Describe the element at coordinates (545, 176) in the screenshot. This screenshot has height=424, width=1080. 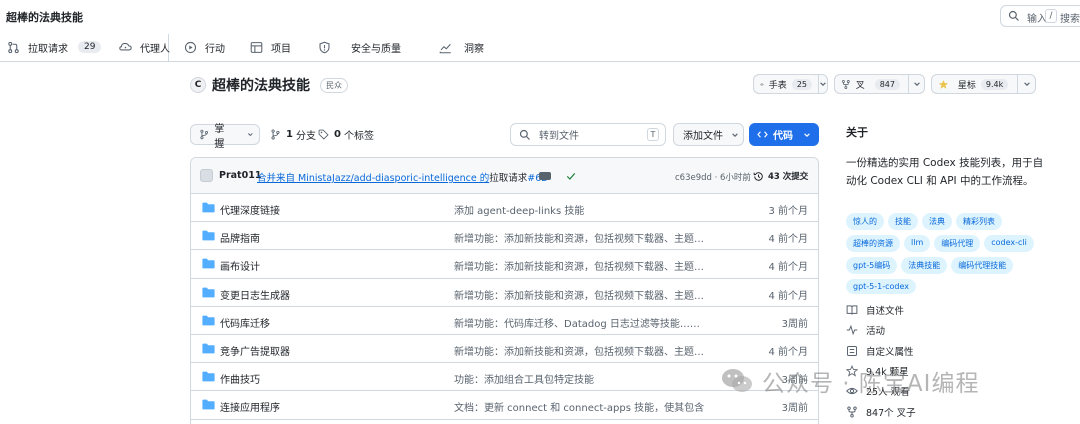
I see `ellipsis-icon` at that location.